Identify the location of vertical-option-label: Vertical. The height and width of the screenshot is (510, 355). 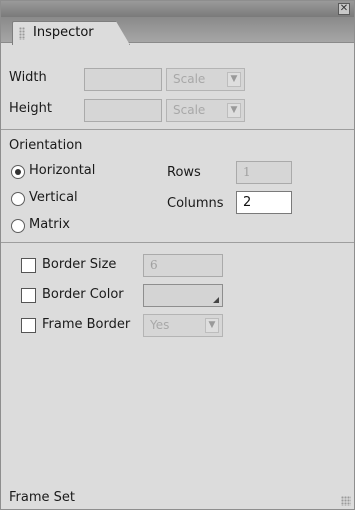
(53, 197).